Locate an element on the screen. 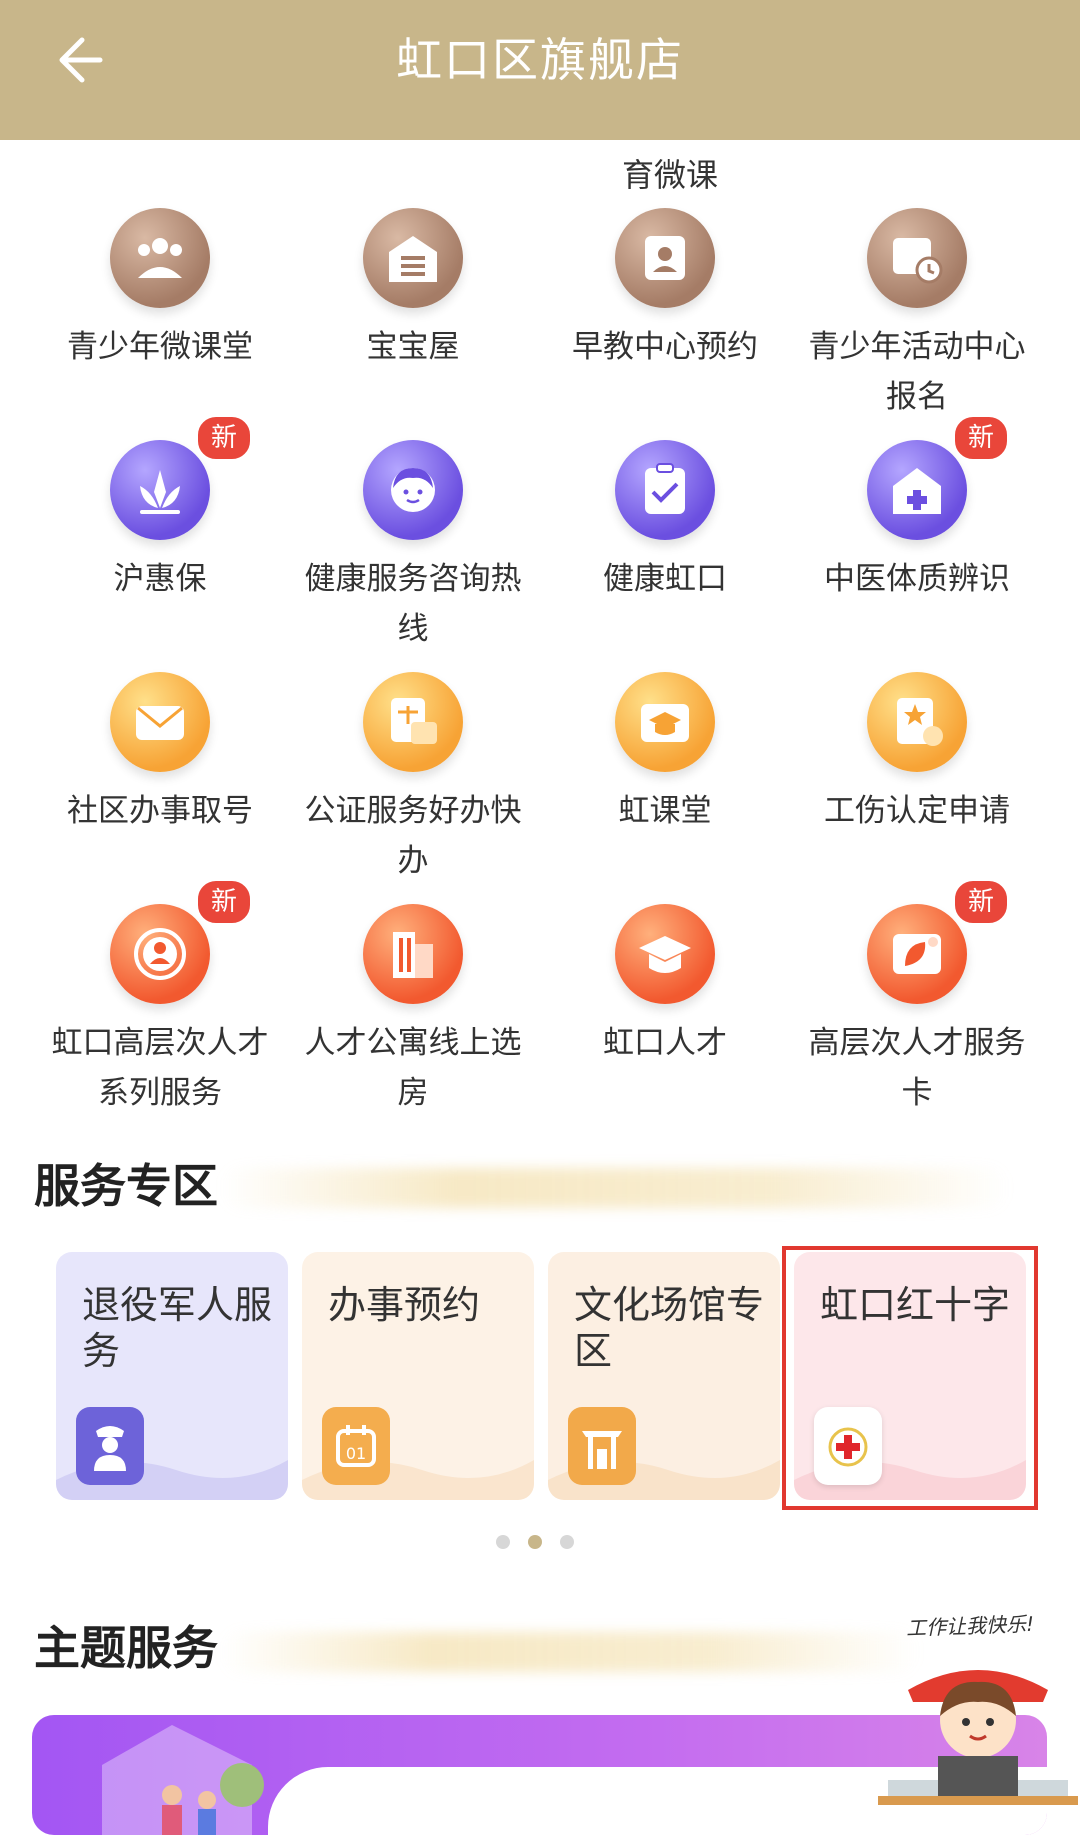 The height and width of the screenshot is (1835, 1080). grid-item: 健康虹口 is located at coordinates (665, 522).